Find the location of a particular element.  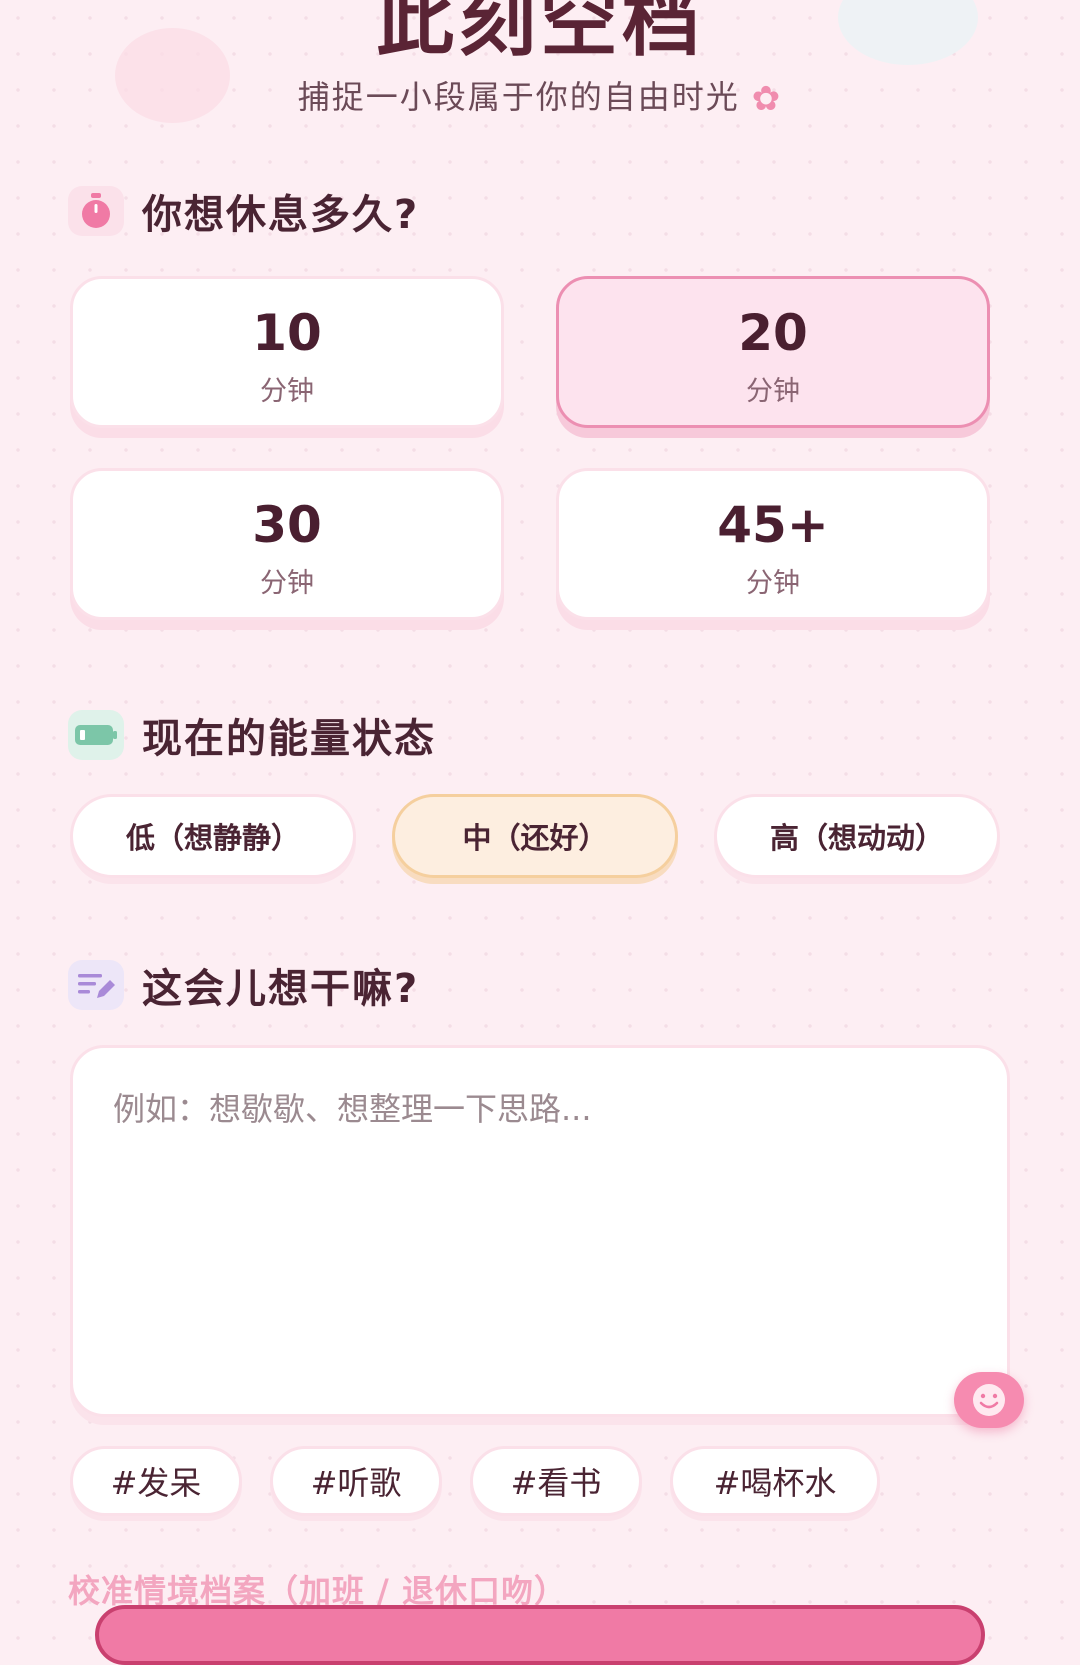

duration-heading: 你想休息多久? is located at coordinates (281, 215).